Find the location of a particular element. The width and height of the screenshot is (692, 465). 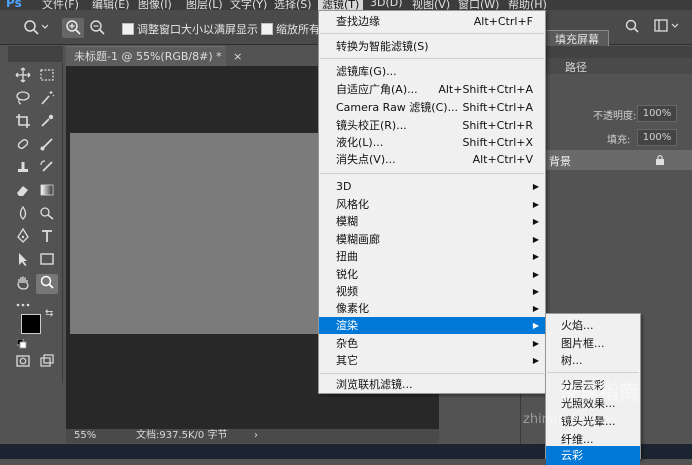

document-tab-title: 未标题-1 @ 55%(RGB/8#) is located at coordinates (143, 56).